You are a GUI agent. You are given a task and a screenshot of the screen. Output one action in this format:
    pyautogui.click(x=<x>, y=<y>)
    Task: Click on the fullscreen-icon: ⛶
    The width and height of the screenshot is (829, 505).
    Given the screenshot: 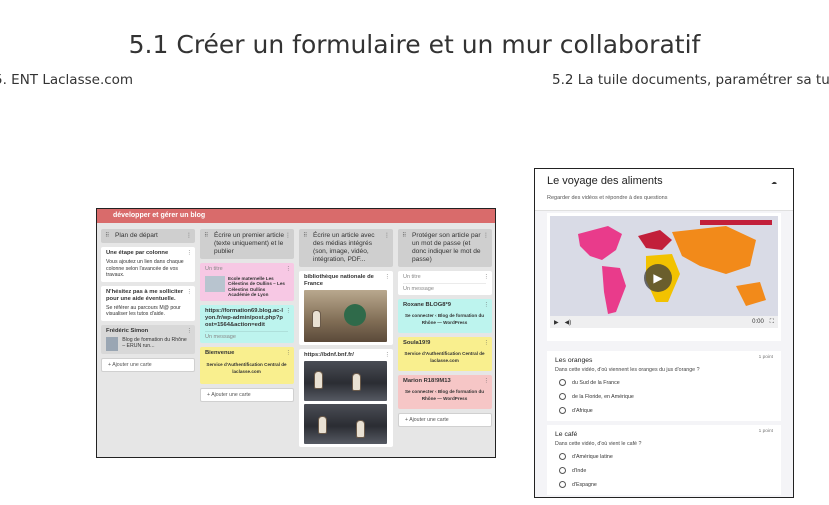 What is the action you would take?
    pyautogui.click(x=771, y=321)
    